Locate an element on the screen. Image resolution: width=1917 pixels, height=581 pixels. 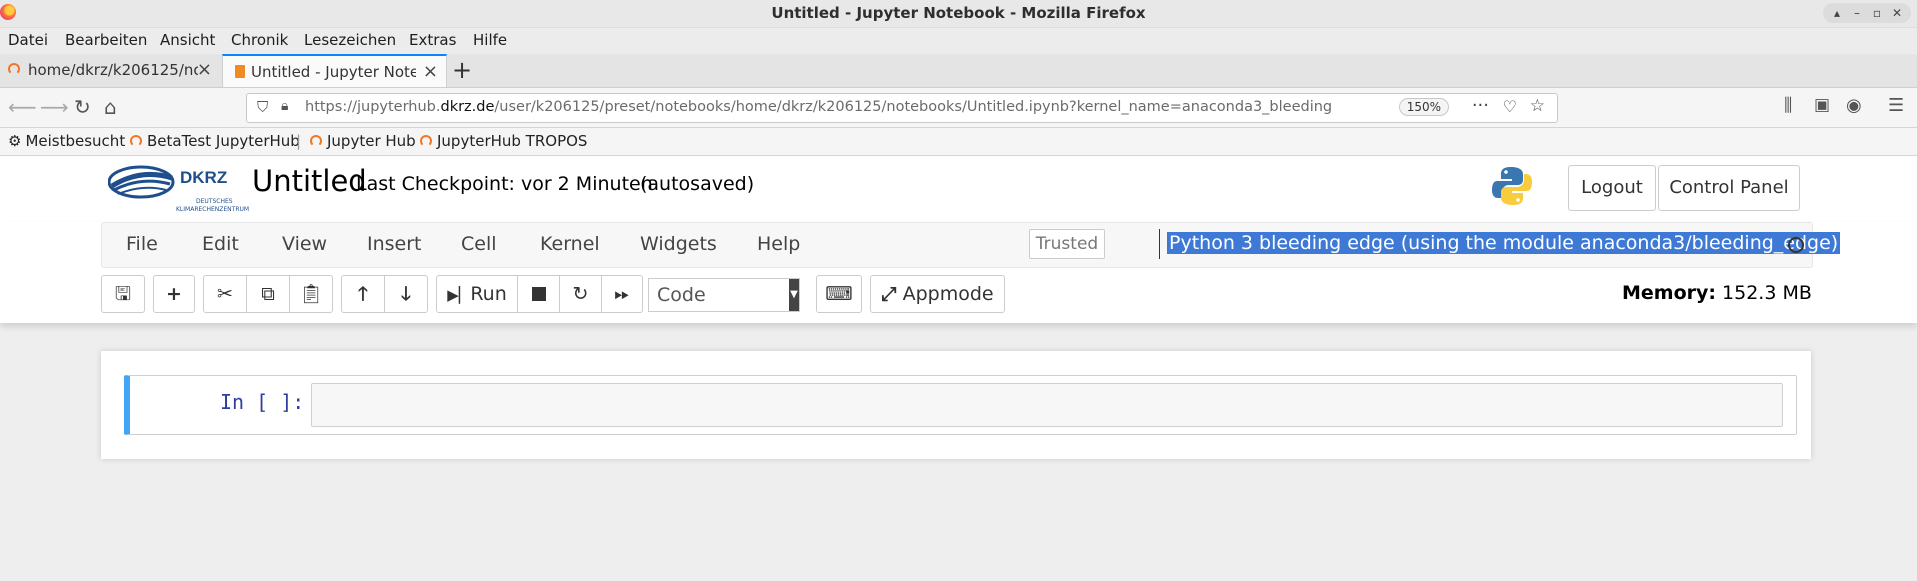
memory-usage: Memory: 152.3 MB is located at coordinates (1717, 293).